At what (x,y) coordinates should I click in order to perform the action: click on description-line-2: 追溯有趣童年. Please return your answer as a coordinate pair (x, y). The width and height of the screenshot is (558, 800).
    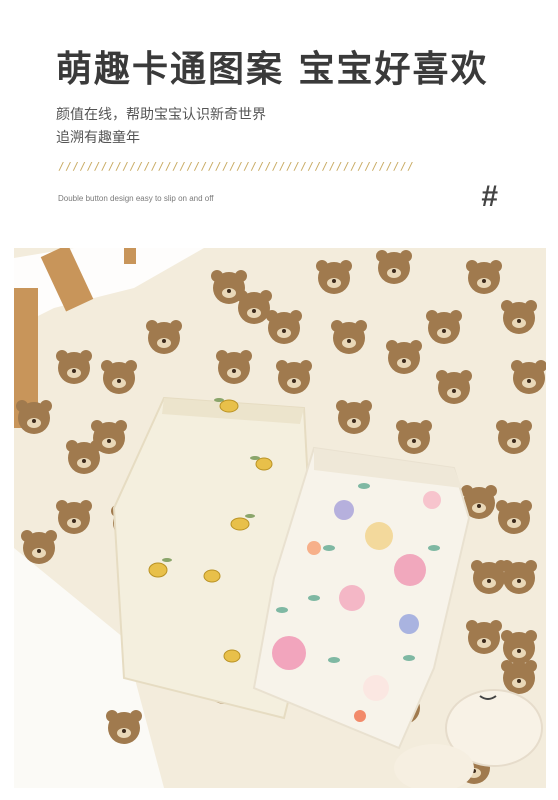
    Looking at the image, I should click on (98, 138).